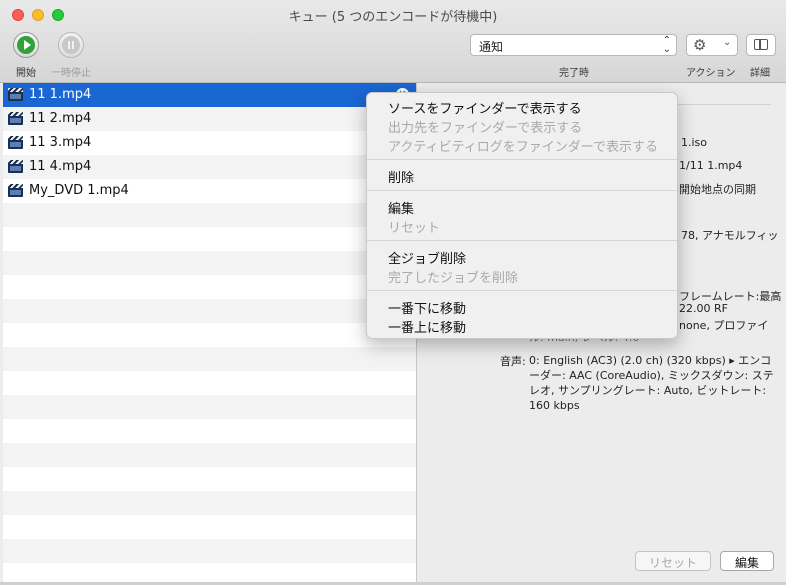  Describe the element at coordinates (711, 165) in the screenshot. I see `detail-destination-fragment: 1/11 1.mp4` at that location.